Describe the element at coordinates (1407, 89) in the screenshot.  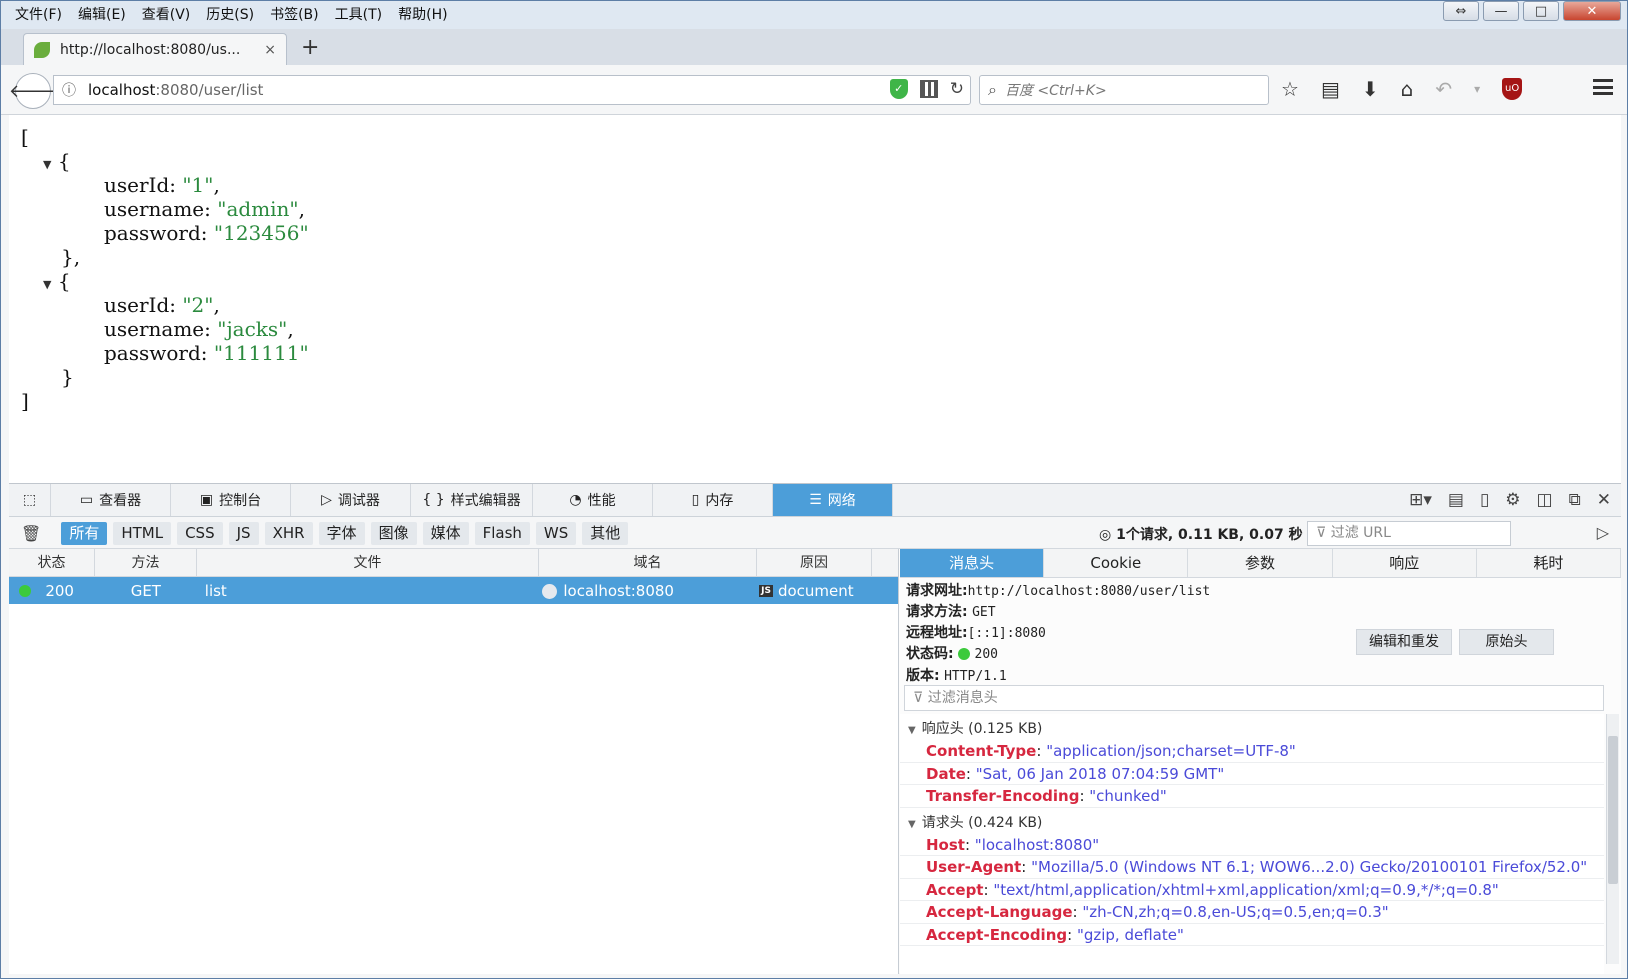
I see `home-icon: ⌂` at that location.